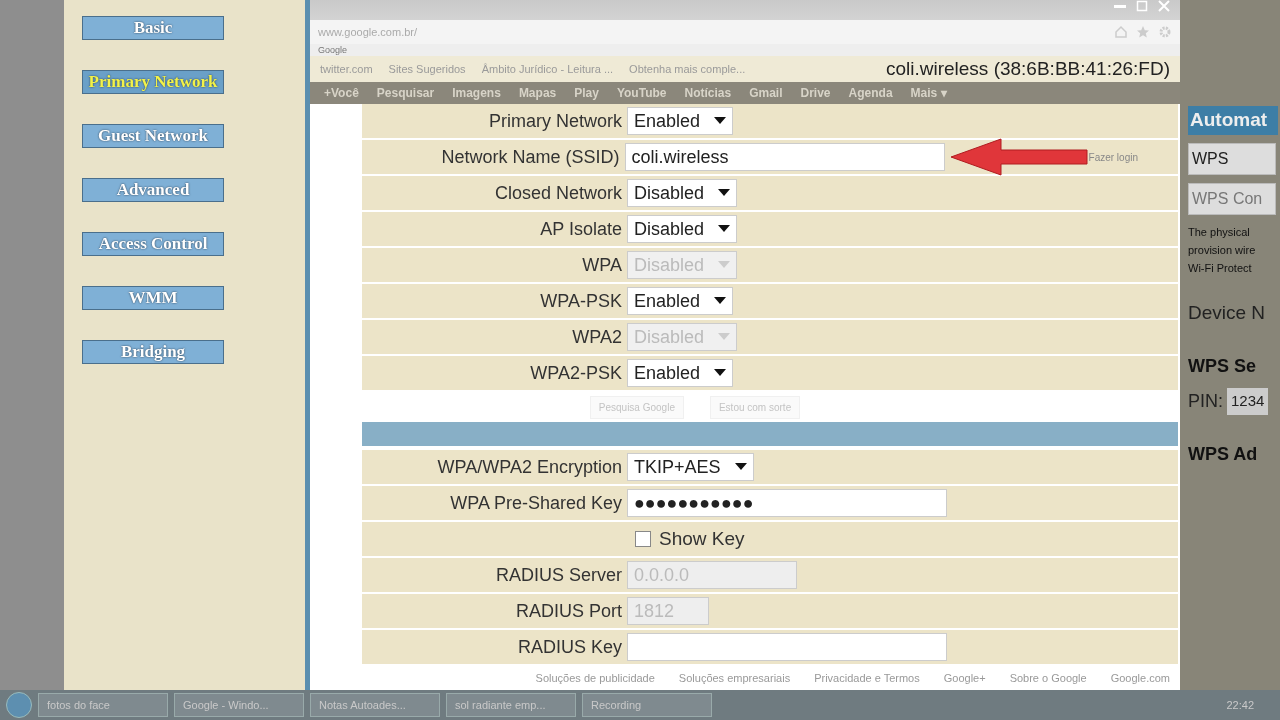 The image size is (1280, 720). Describe the element at coordinates (586, 93) in the screenshot. I see `nav-link: Play` at that location.